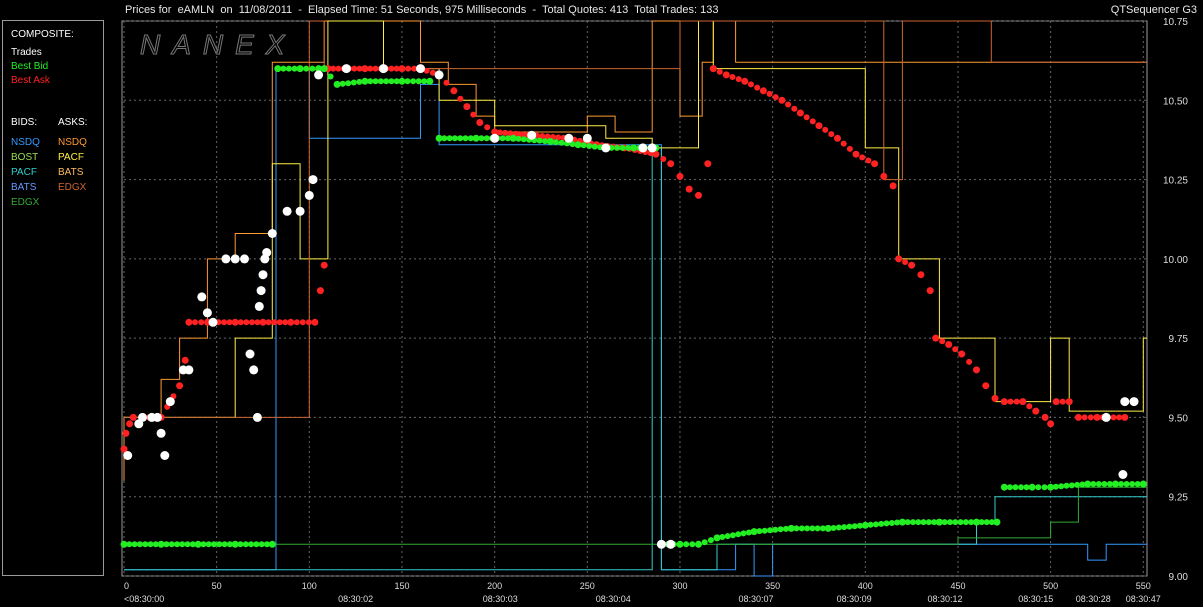 Image resolution: width=1203 pixels, height=607 pixels. I want to click on x-tick-label: 500, so click(1050, 586).